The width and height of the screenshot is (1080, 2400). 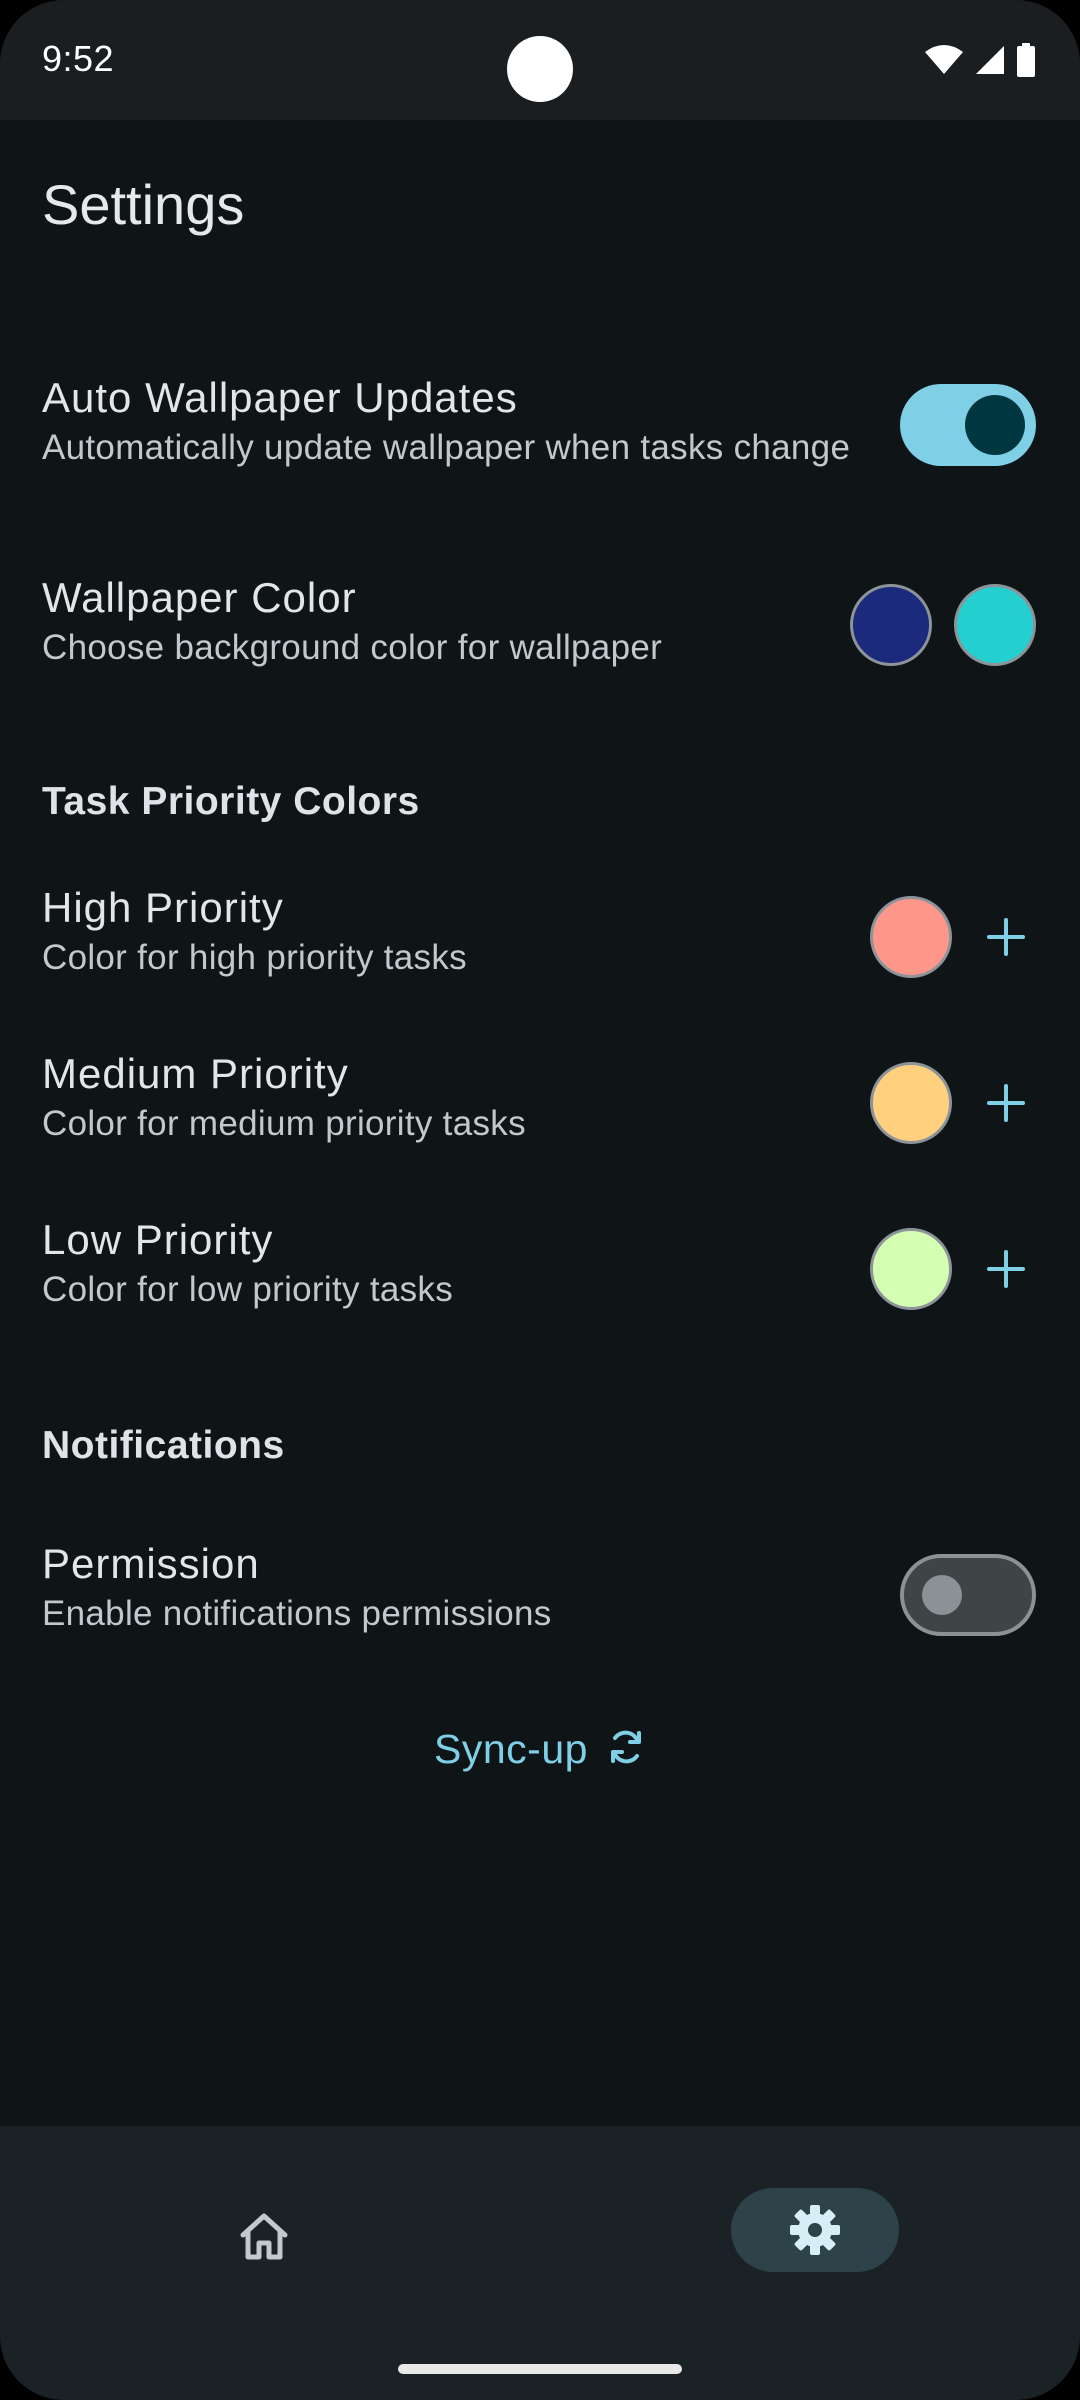 What do you see at coordinates (511, 1749) in the screenshot?
I see `sync-up-label: Sync-up` at bounding box center [511, 1749].